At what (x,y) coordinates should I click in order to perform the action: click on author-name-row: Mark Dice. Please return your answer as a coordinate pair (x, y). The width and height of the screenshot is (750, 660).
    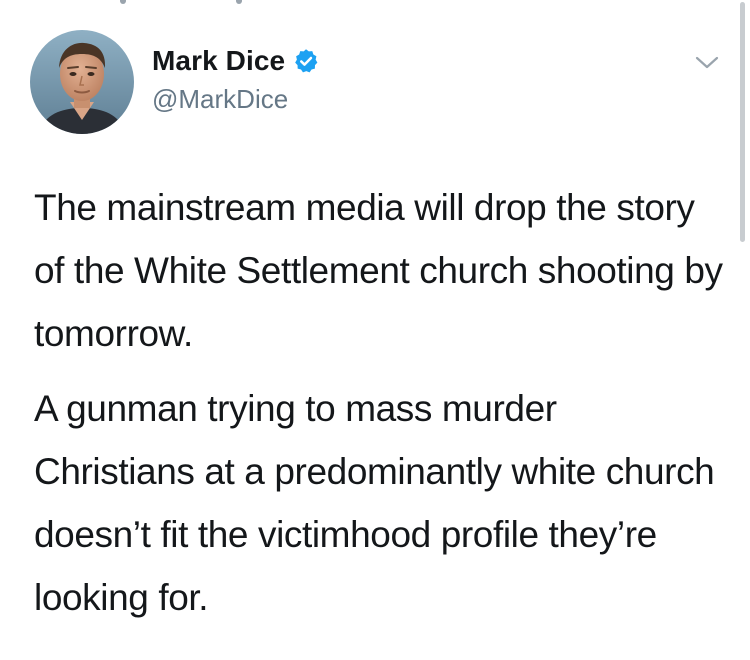
    Looking at the image, I should click on (235, 61).